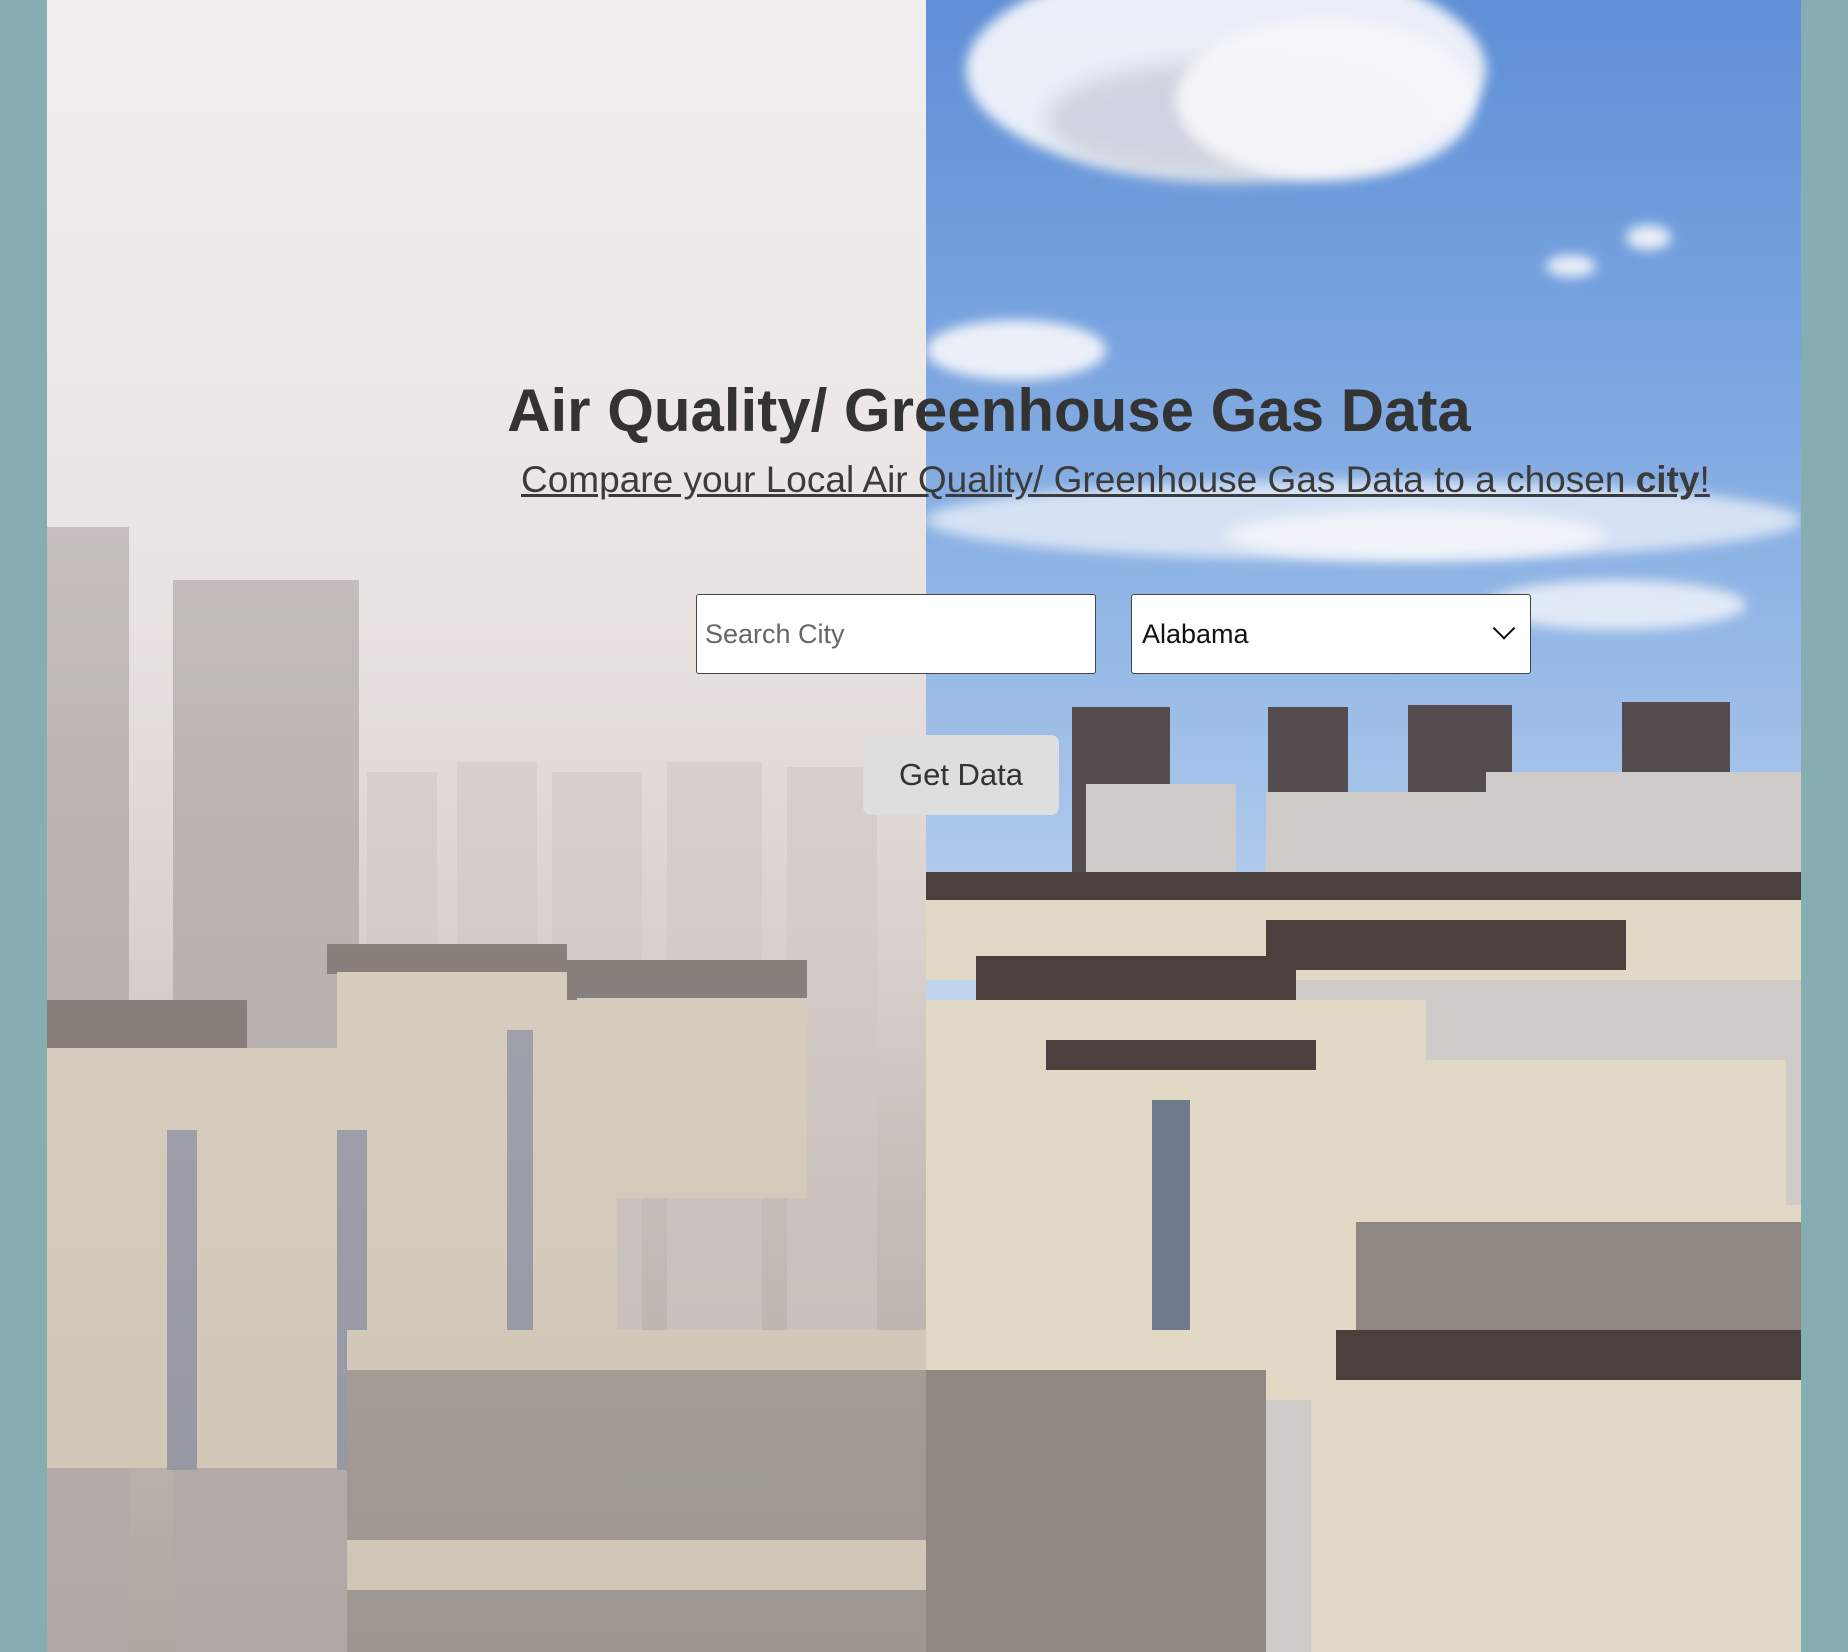 The image size is (1848, 1652). I want to click on subtitle-emphasis: city, so click(1667, 479).